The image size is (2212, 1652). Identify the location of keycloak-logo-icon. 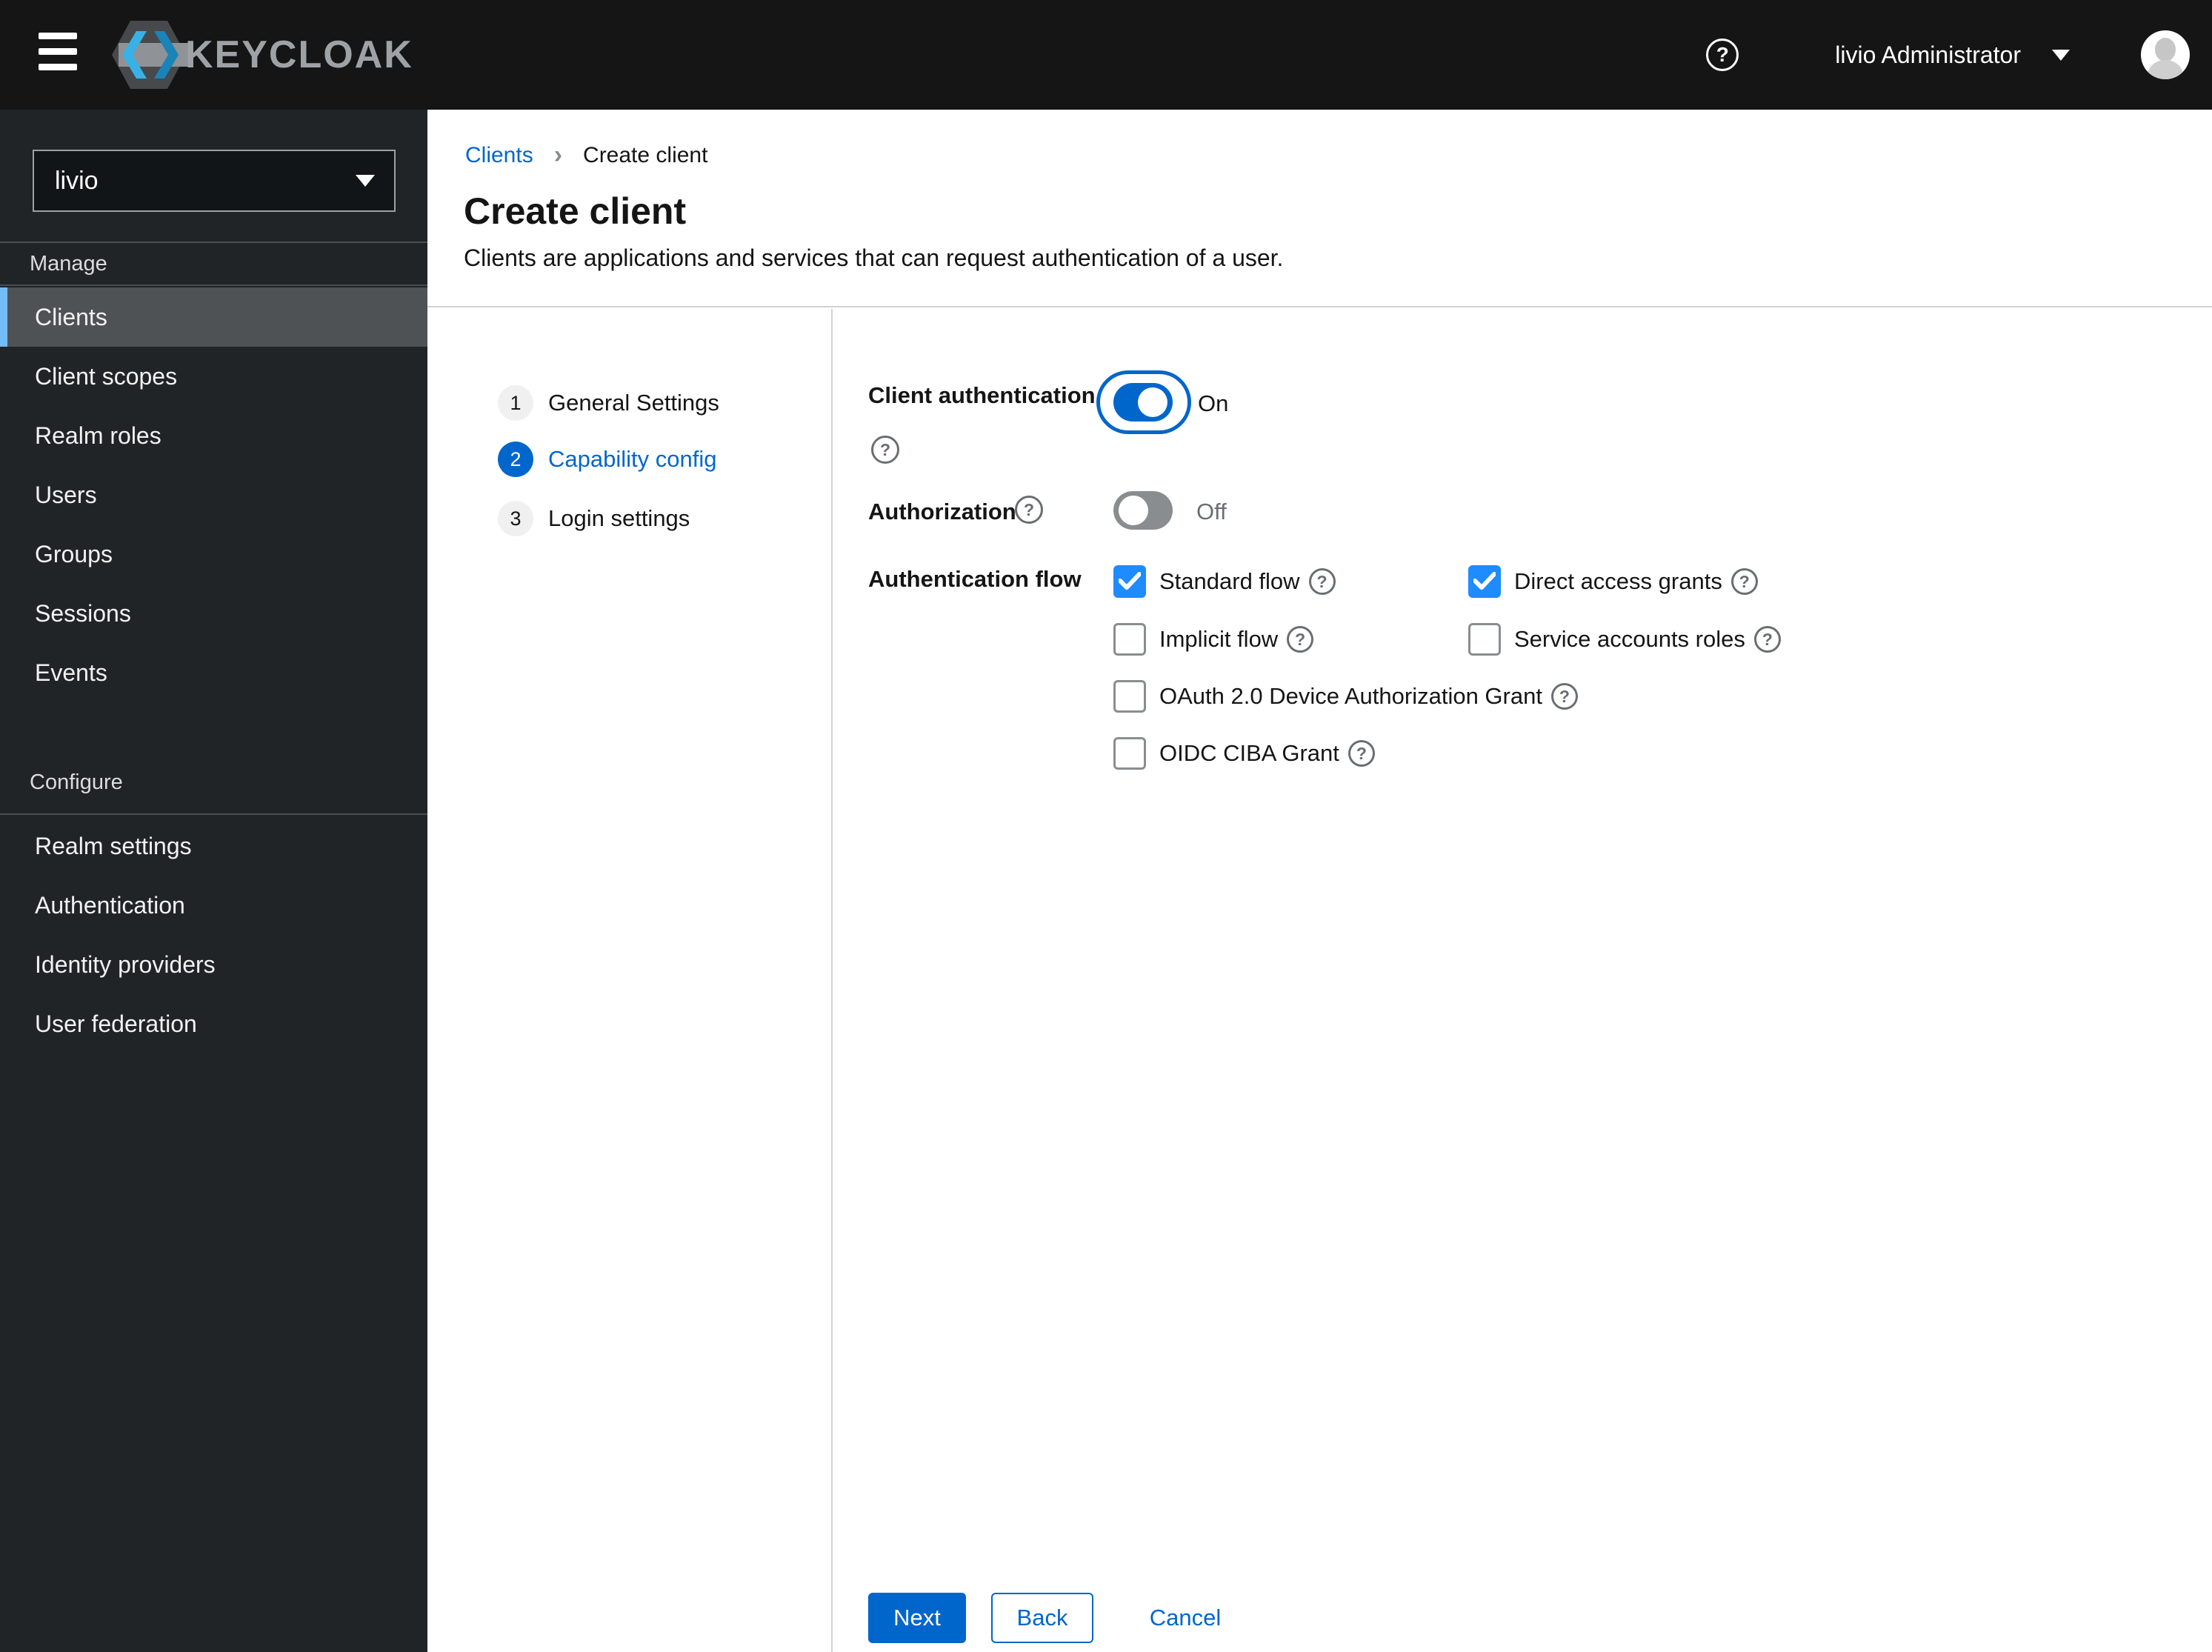
(151, 55).